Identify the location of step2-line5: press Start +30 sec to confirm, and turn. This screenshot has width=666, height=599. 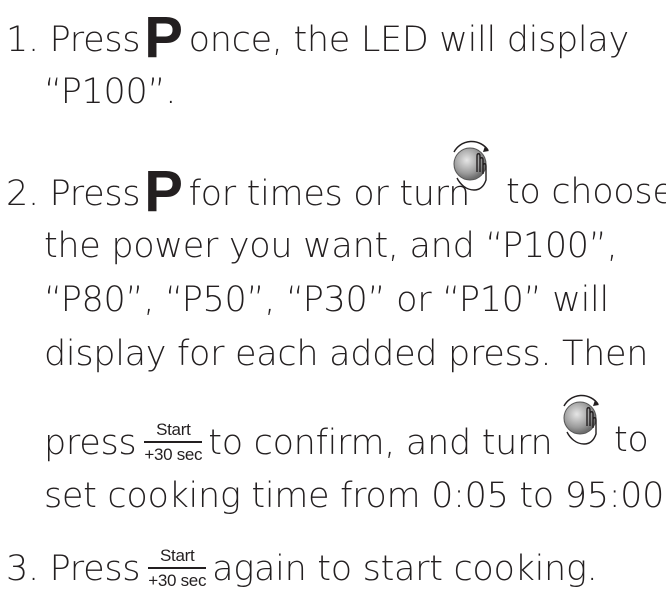
(298, 442).